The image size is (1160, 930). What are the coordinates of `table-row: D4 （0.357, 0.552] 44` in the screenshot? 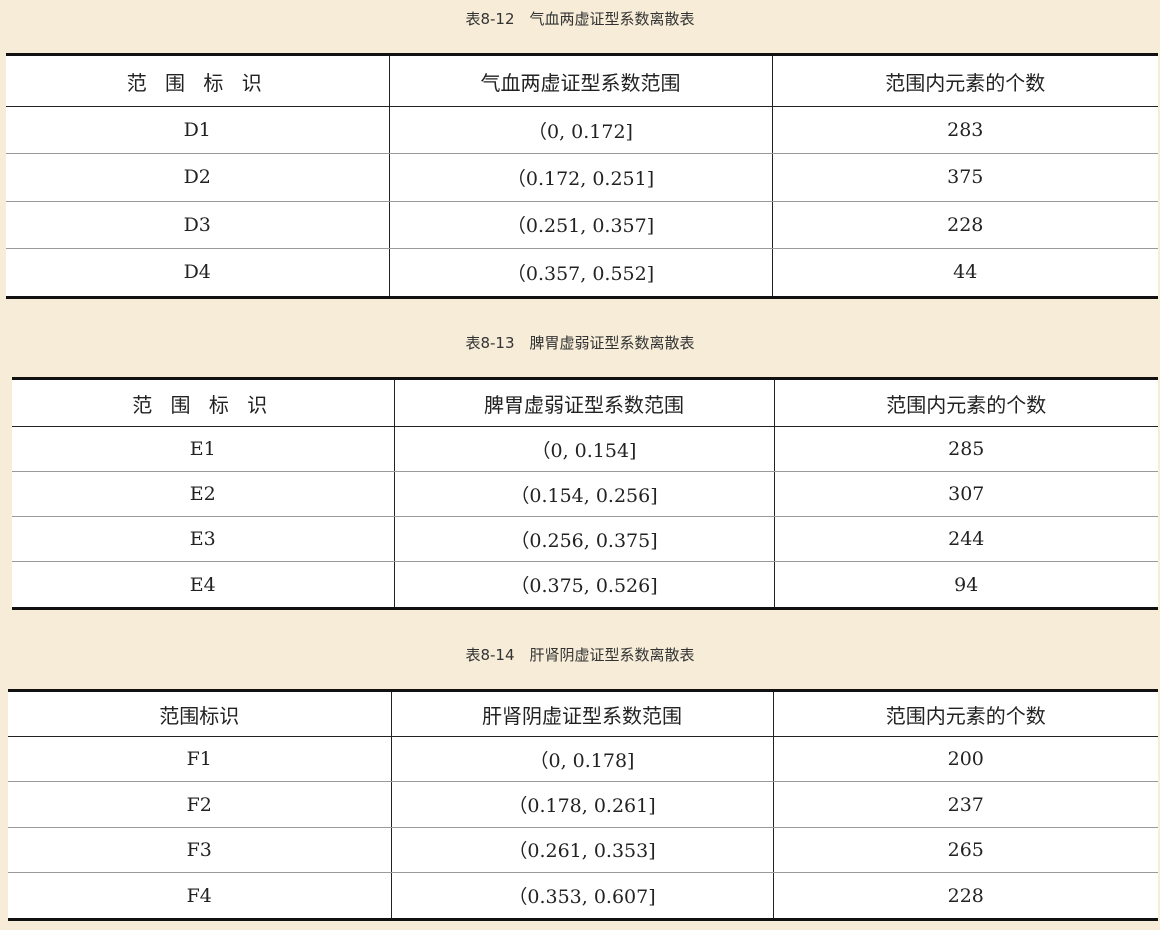 It's located at (582, 273).